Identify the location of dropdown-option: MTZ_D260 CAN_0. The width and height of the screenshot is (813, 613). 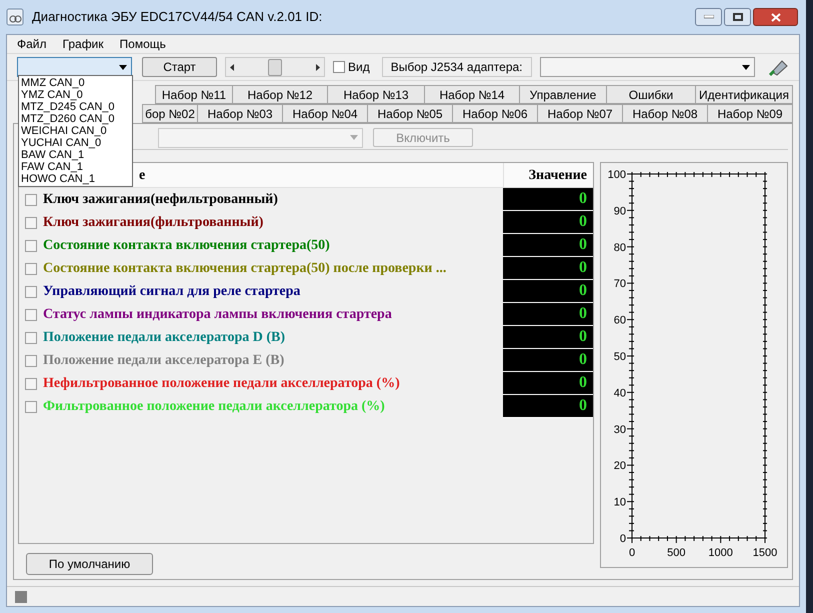
(75, 119).